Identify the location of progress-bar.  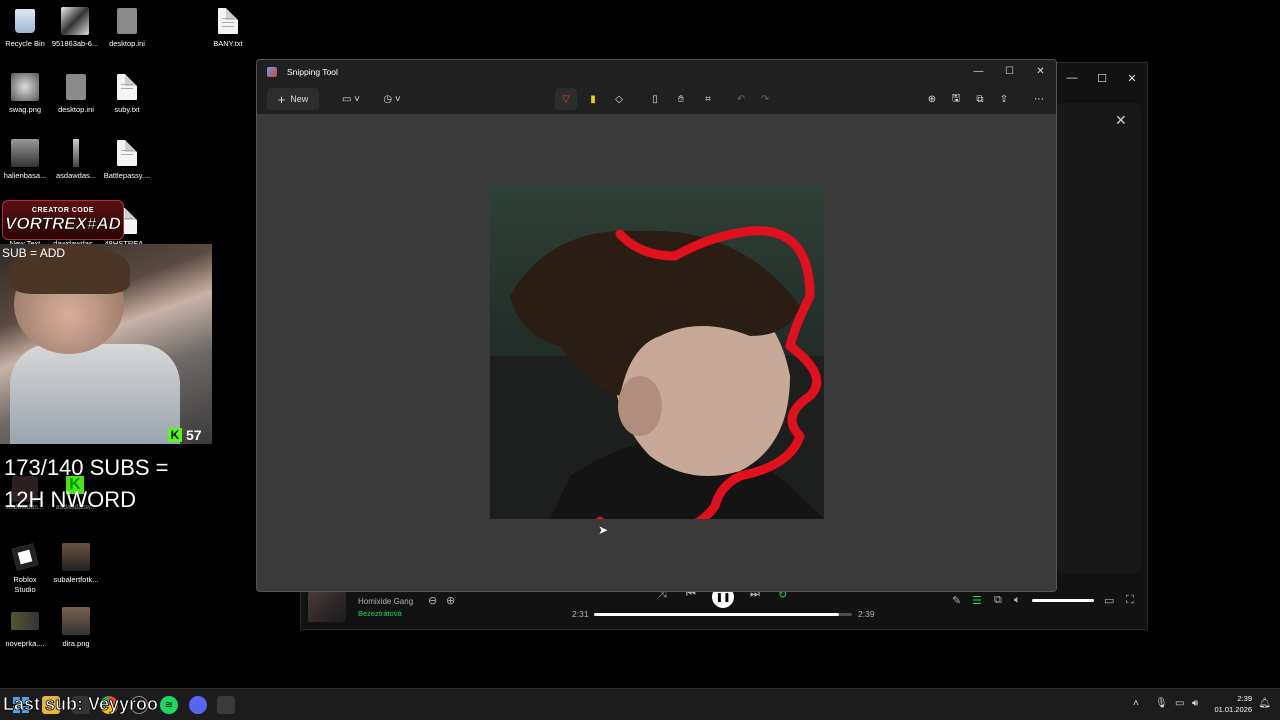
(723, 614).